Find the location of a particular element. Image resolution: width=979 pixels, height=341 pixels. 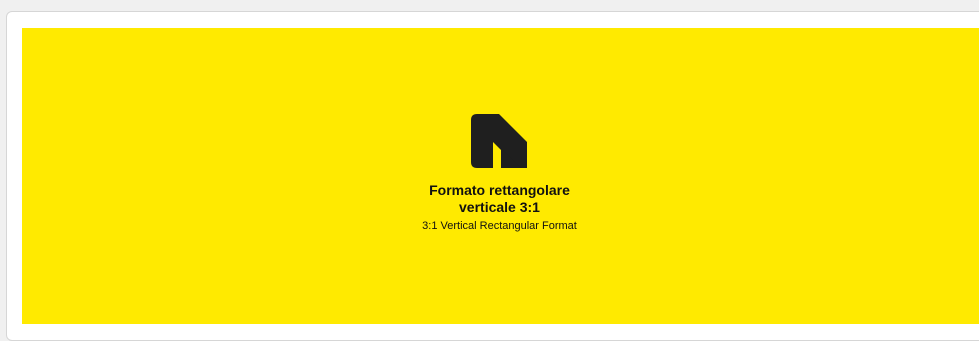

format-title: Formato rettangolare verticale 3:1 is located at coordinates (499, 199).